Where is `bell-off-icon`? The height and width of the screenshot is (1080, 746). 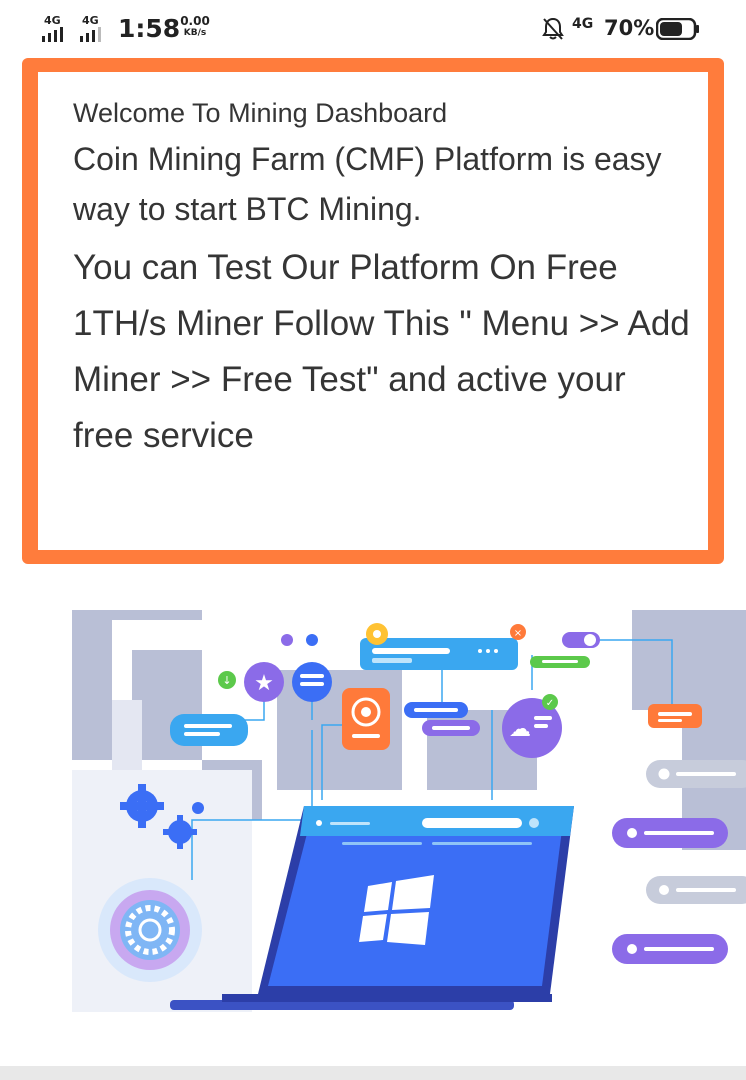 bell-off-icon is located at coordinates (553, 28).